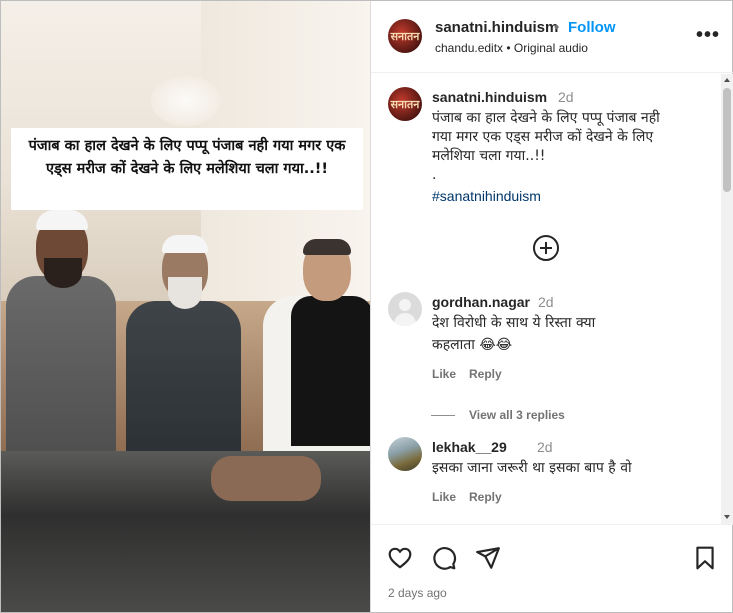  What do you see at coordinates (705, 558) in the screenshot?
I see `save-bookmark-icon` at bounding box center [705, 558].